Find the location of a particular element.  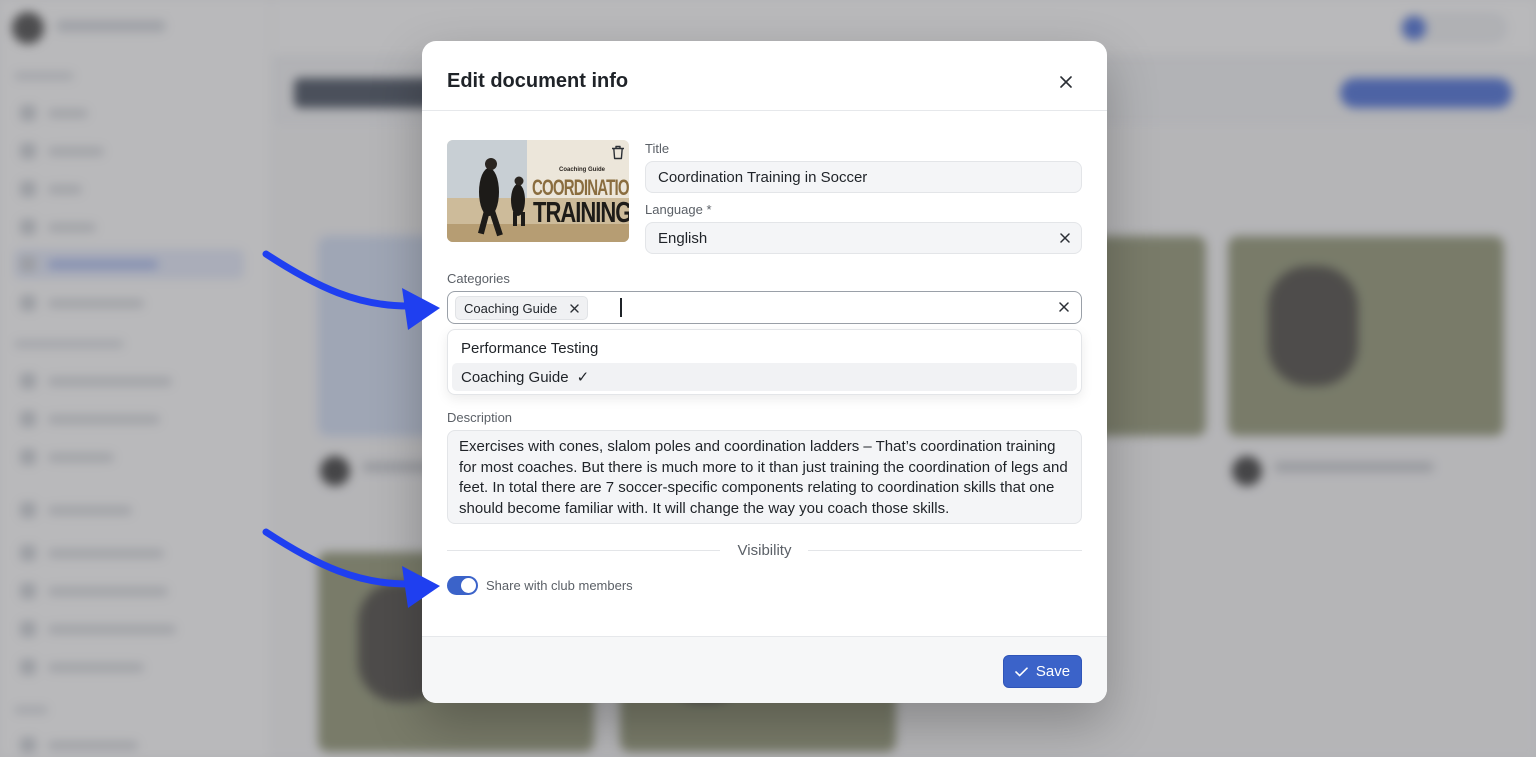

save-button: Save is located at coordinates (1042, 671).